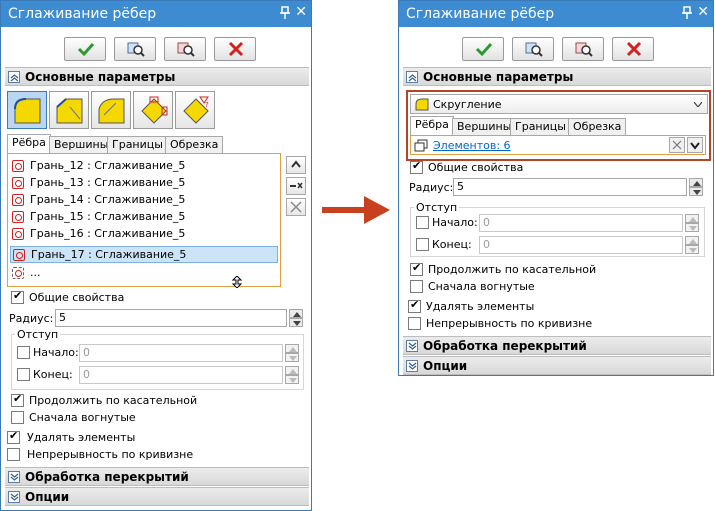 The height and width of the screenshot is (511, 715). What do you see at coordinates (18, 273) in the screenshot?
I see `empty-slot-icon` at bounding box center [18, 273].